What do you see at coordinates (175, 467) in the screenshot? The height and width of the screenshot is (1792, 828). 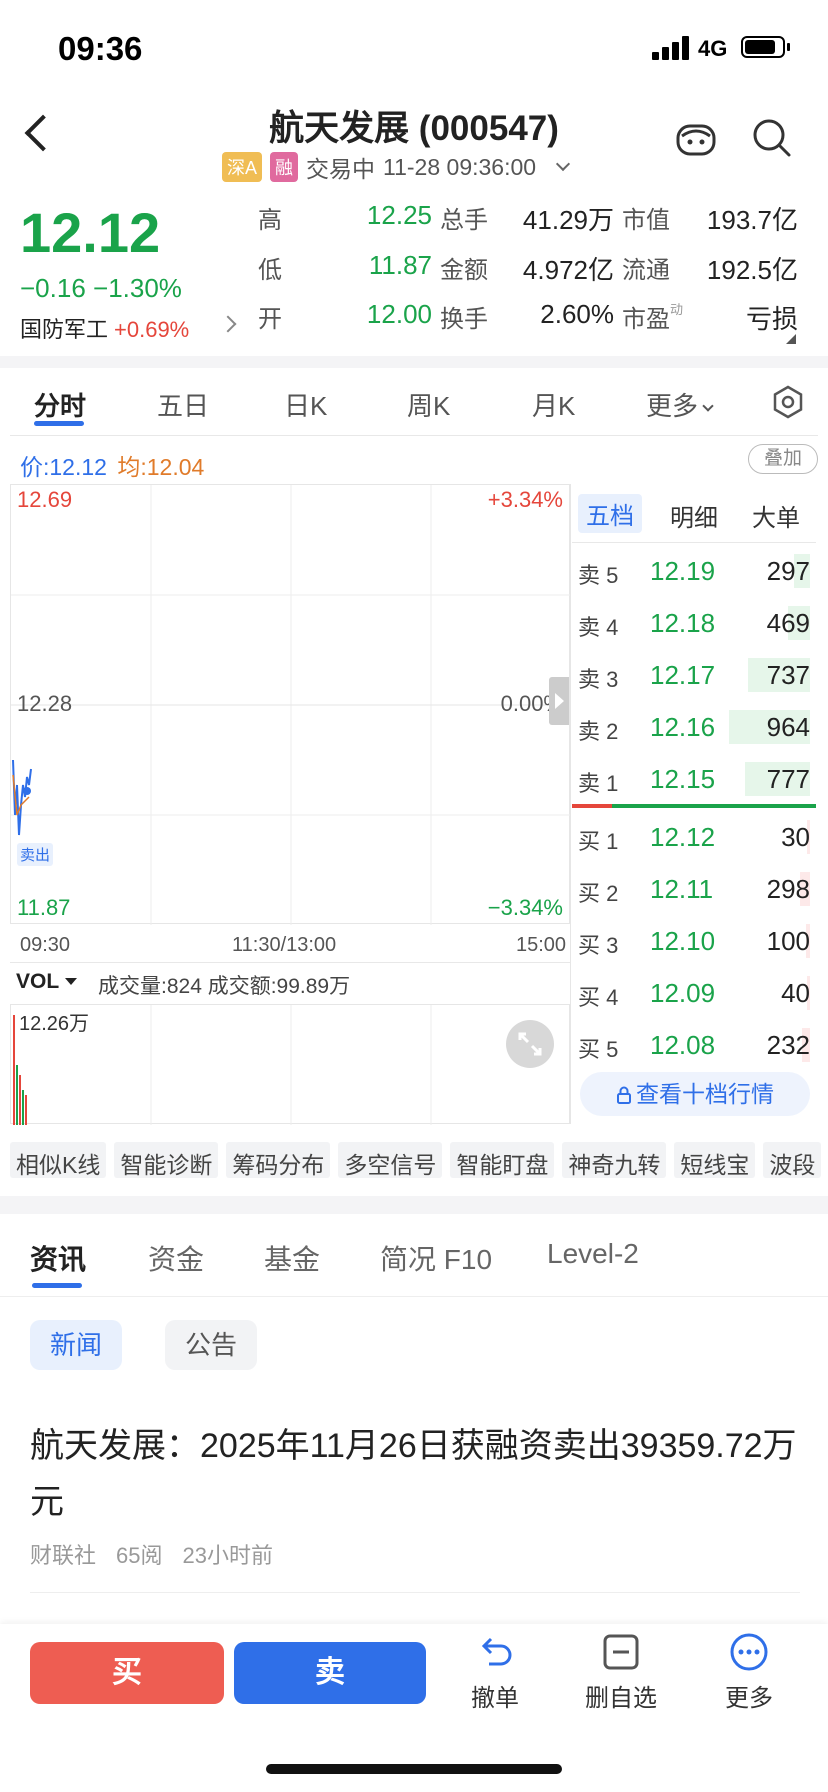 I see `avg-price: 12.04` at bounding box center [175, 467].